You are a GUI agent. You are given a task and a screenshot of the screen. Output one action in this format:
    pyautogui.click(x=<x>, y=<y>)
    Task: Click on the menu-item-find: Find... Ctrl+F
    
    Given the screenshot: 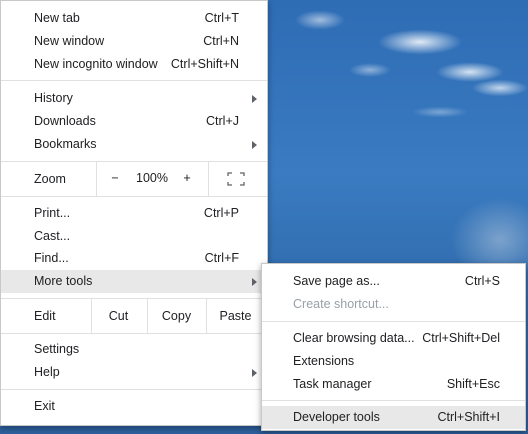 What is the action you would take?
    pyautogui.click(x=134, y=258)
    